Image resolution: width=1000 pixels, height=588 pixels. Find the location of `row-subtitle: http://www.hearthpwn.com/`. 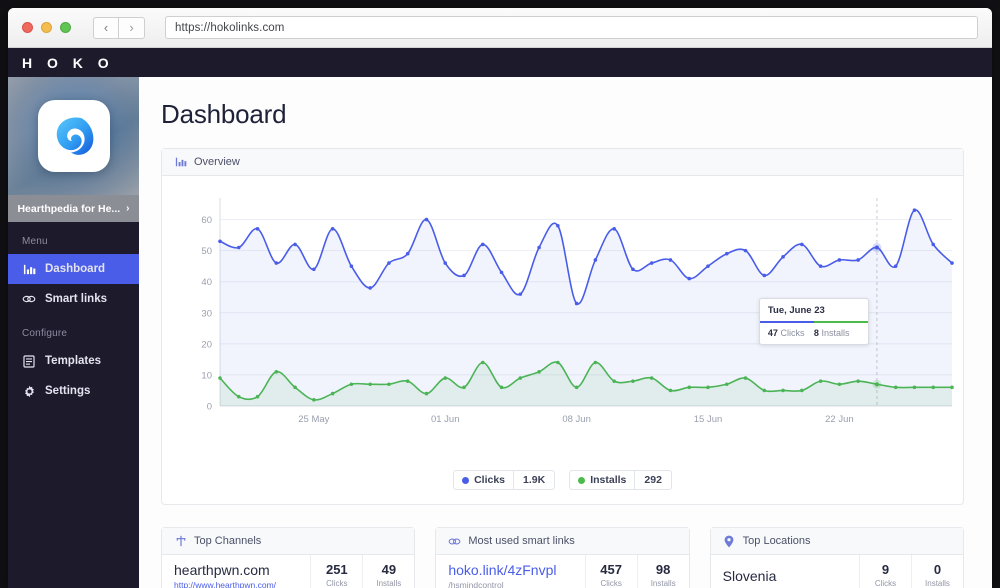

row-subtitle: http://www.hearthpwn.com/ is located at coordinates (242, 584).